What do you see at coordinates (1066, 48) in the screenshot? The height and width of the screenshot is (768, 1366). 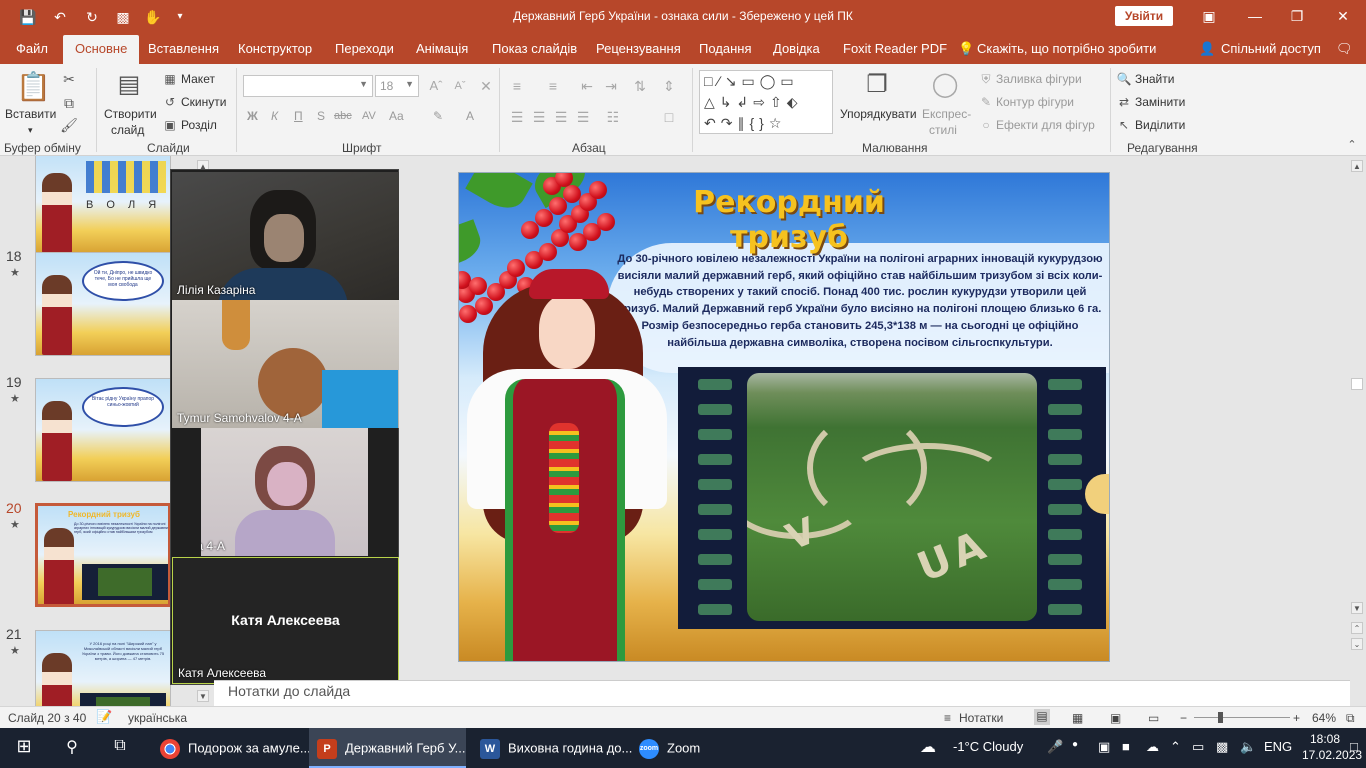 I see `tell-me-search: Скажіть, що потрібно зробити` at bounding box center [1066, 48].